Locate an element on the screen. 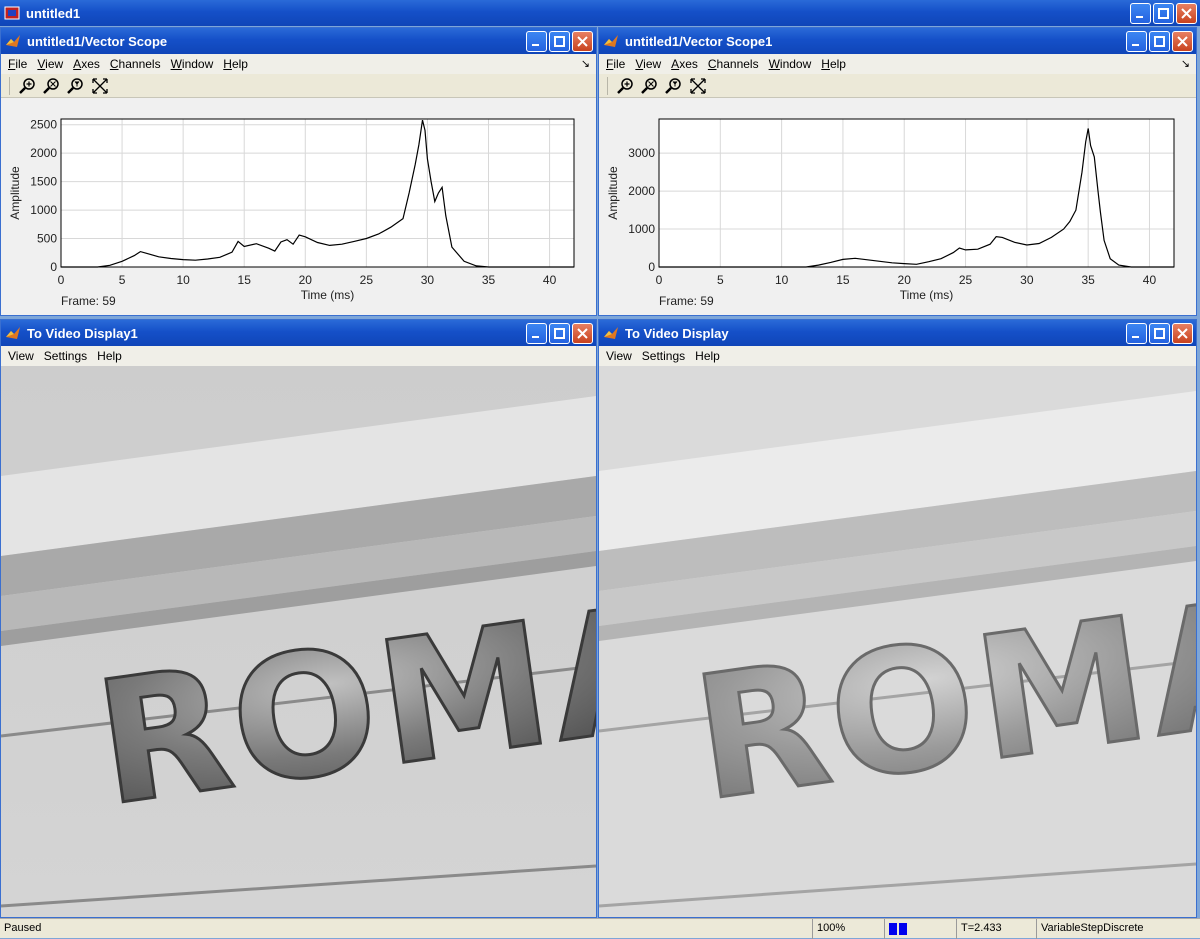 This screenshot has width=1200, height=939. status-progress is located at coordinates (920, 929).